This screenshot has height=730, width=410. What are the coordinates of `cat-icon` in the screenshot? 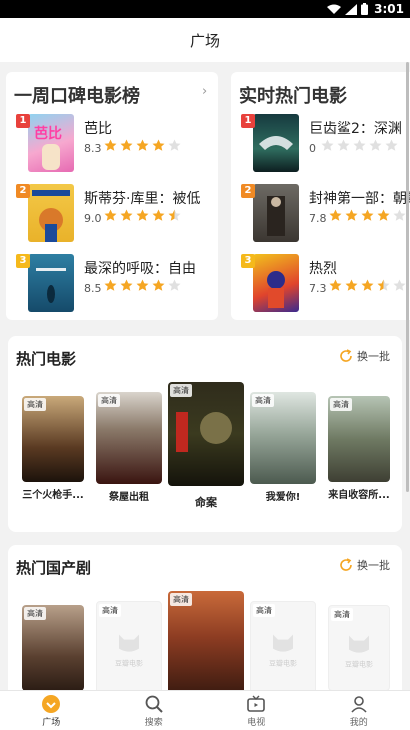 It's located at (283, 643).